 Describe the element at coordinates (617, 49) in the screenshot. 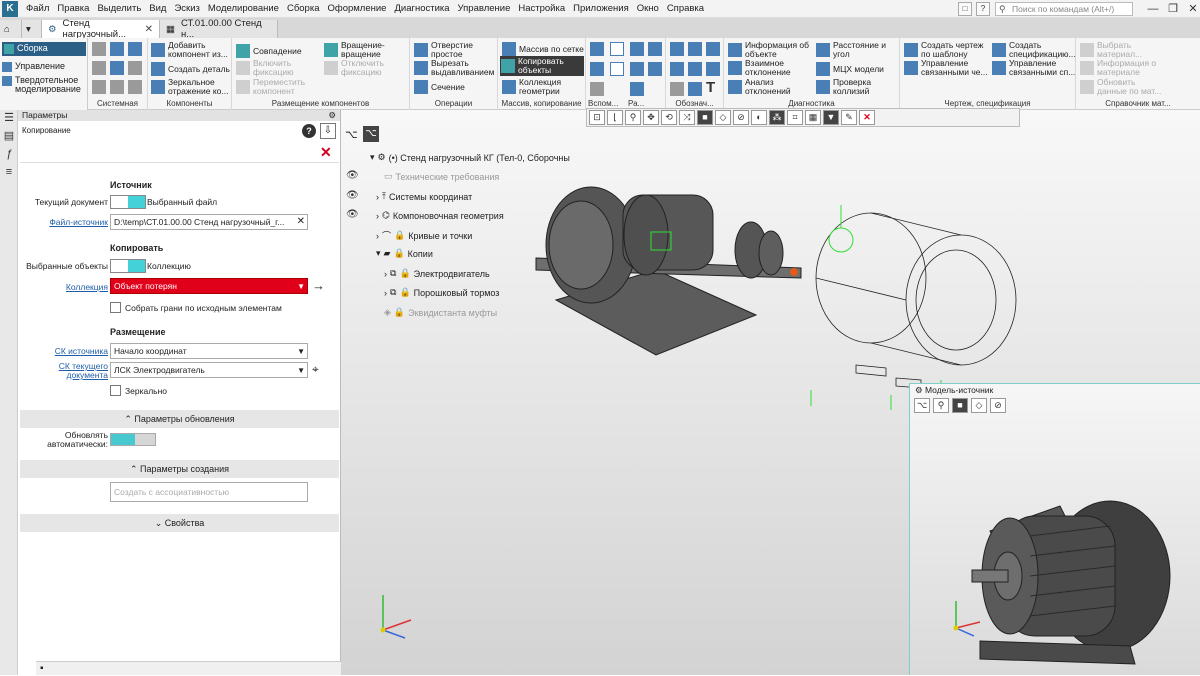

I see `axis-icon` at that location.